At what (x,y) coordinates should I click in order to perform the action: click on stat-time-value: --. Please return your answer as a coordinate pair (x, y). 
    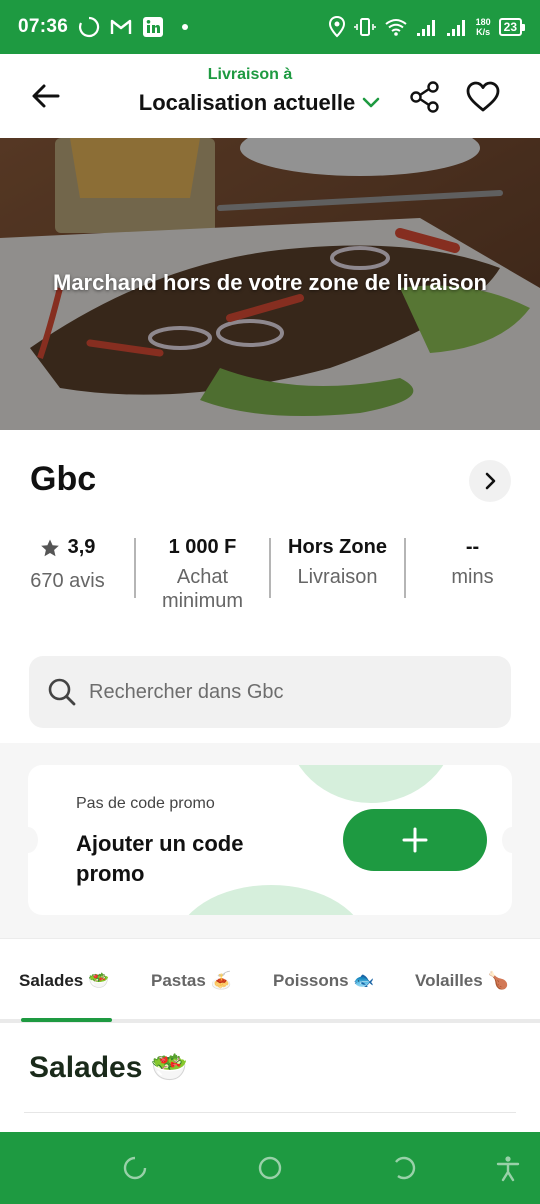
    Looking at the image, I should click on (472, 547).